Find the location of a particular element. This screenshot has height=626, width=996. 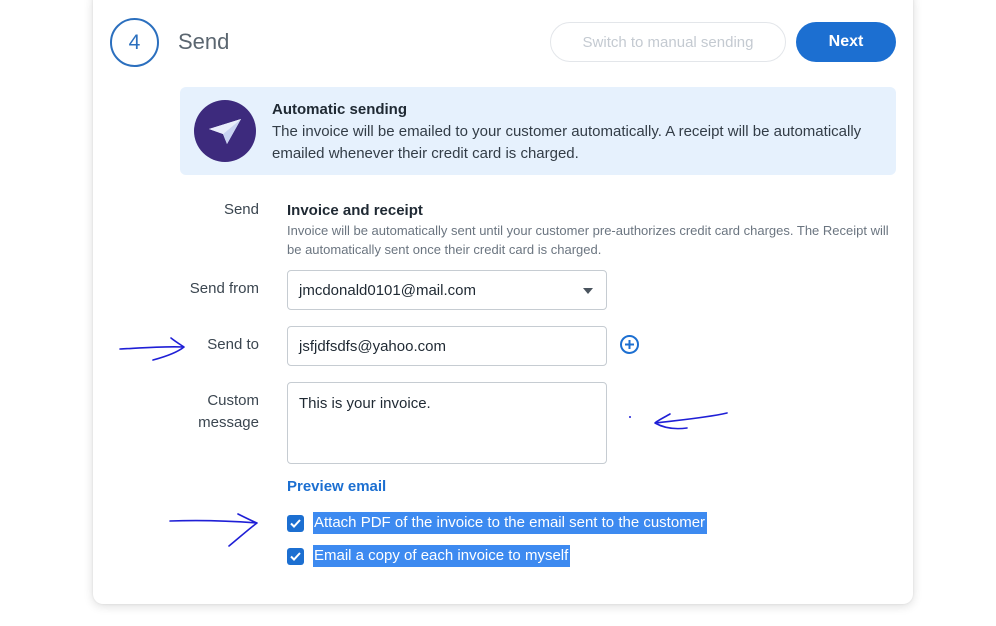

send-from-select: jmcdonald0101@mail.com is located at coordinates (447, 290).